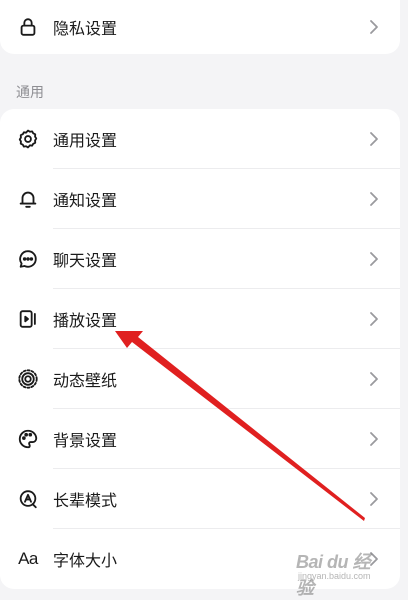 This screenshot has height=600, width=408. I want to click on settings-row-background: 背景设置, so click(200, 439).